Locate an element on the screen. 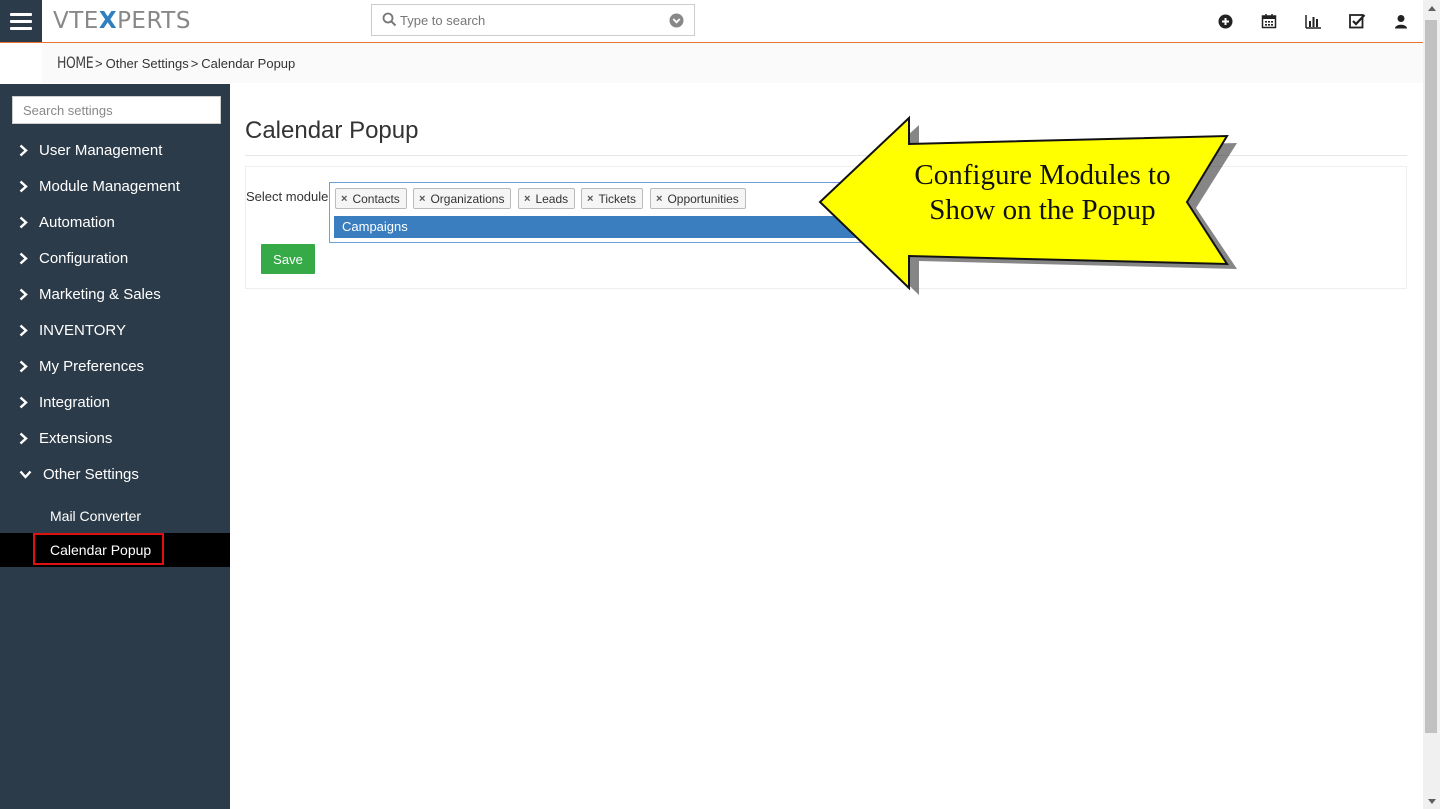 This screenshot has height=809, width=1440. chip-organizations: × Organizations is located at coordinates (462, 198).